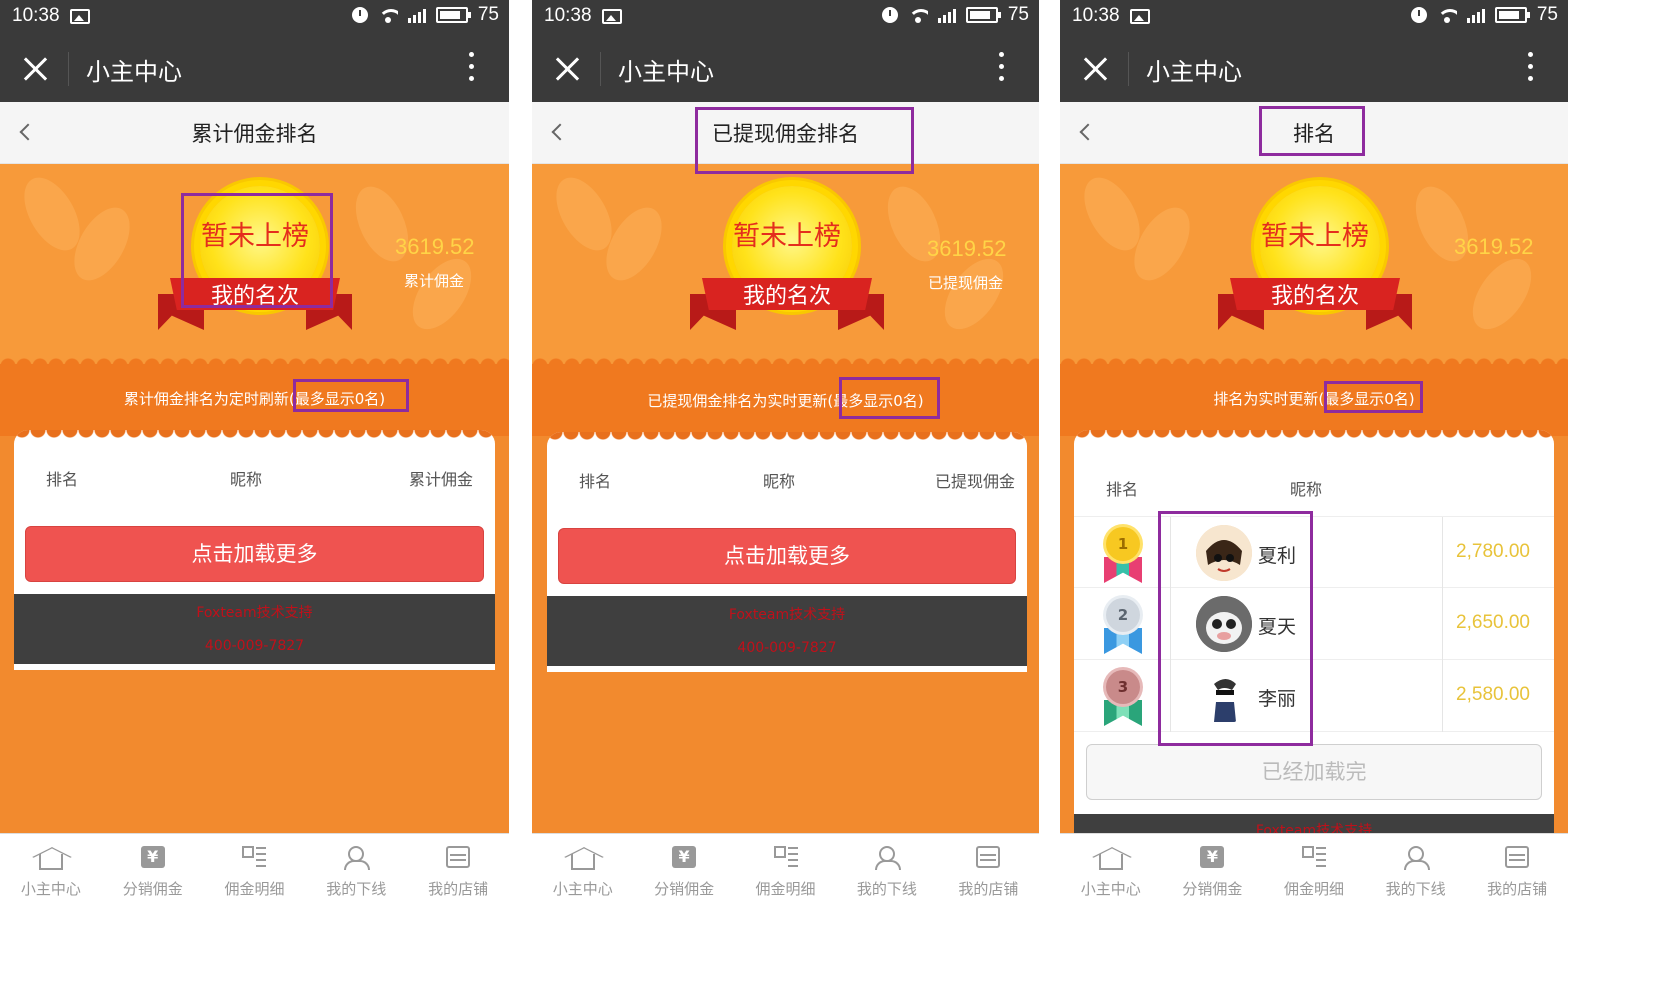 The image size is (1663, 983). I want to click on hero-banner: 暂未上榜 我的名次 3619.52, so click(1314, 264).